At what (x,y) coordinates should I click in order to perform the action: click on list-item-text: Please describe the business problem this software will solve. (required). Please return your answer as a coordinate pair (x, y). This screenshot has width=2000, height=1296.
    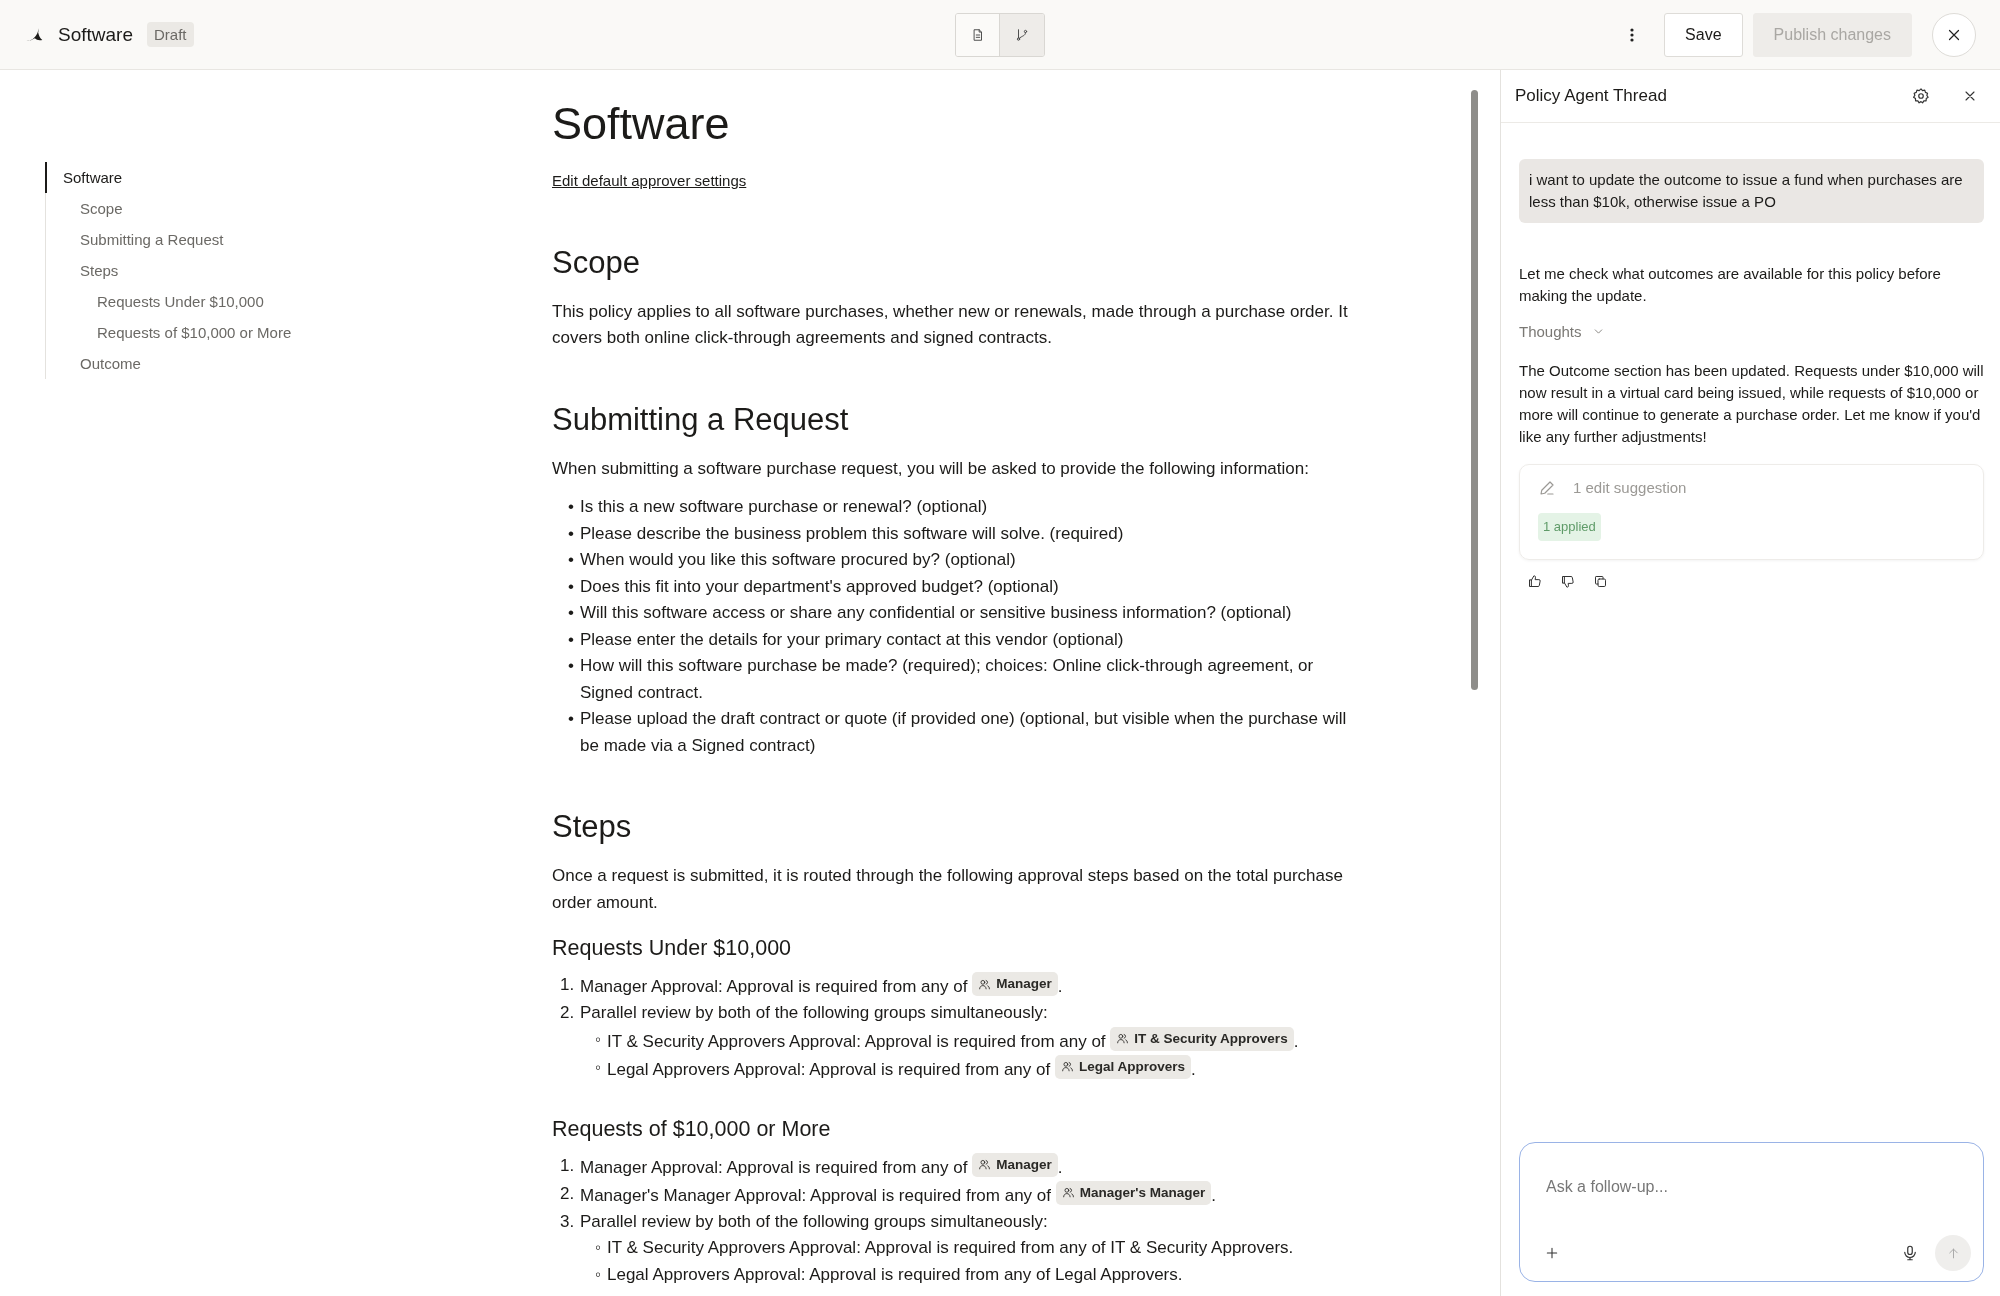
    Looking at the image, I should click on (852, 533).